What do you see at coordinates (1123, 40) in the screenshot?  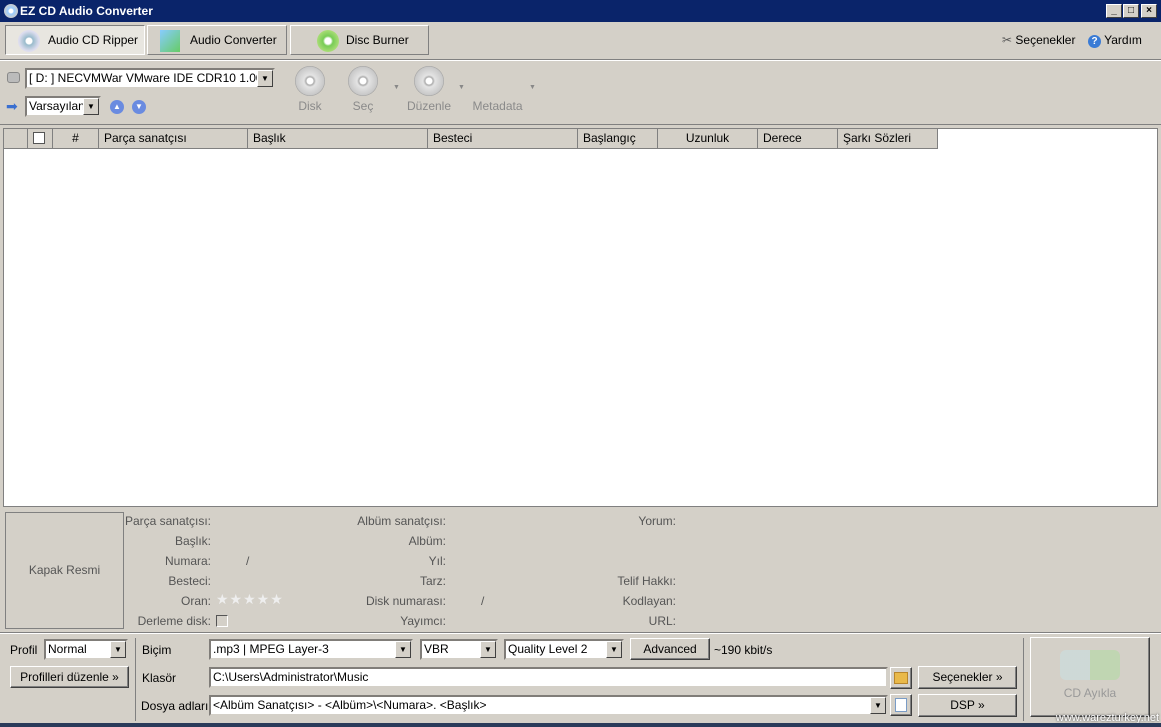 I see `help-label: Yardım` at bounding box center [1123, 40].